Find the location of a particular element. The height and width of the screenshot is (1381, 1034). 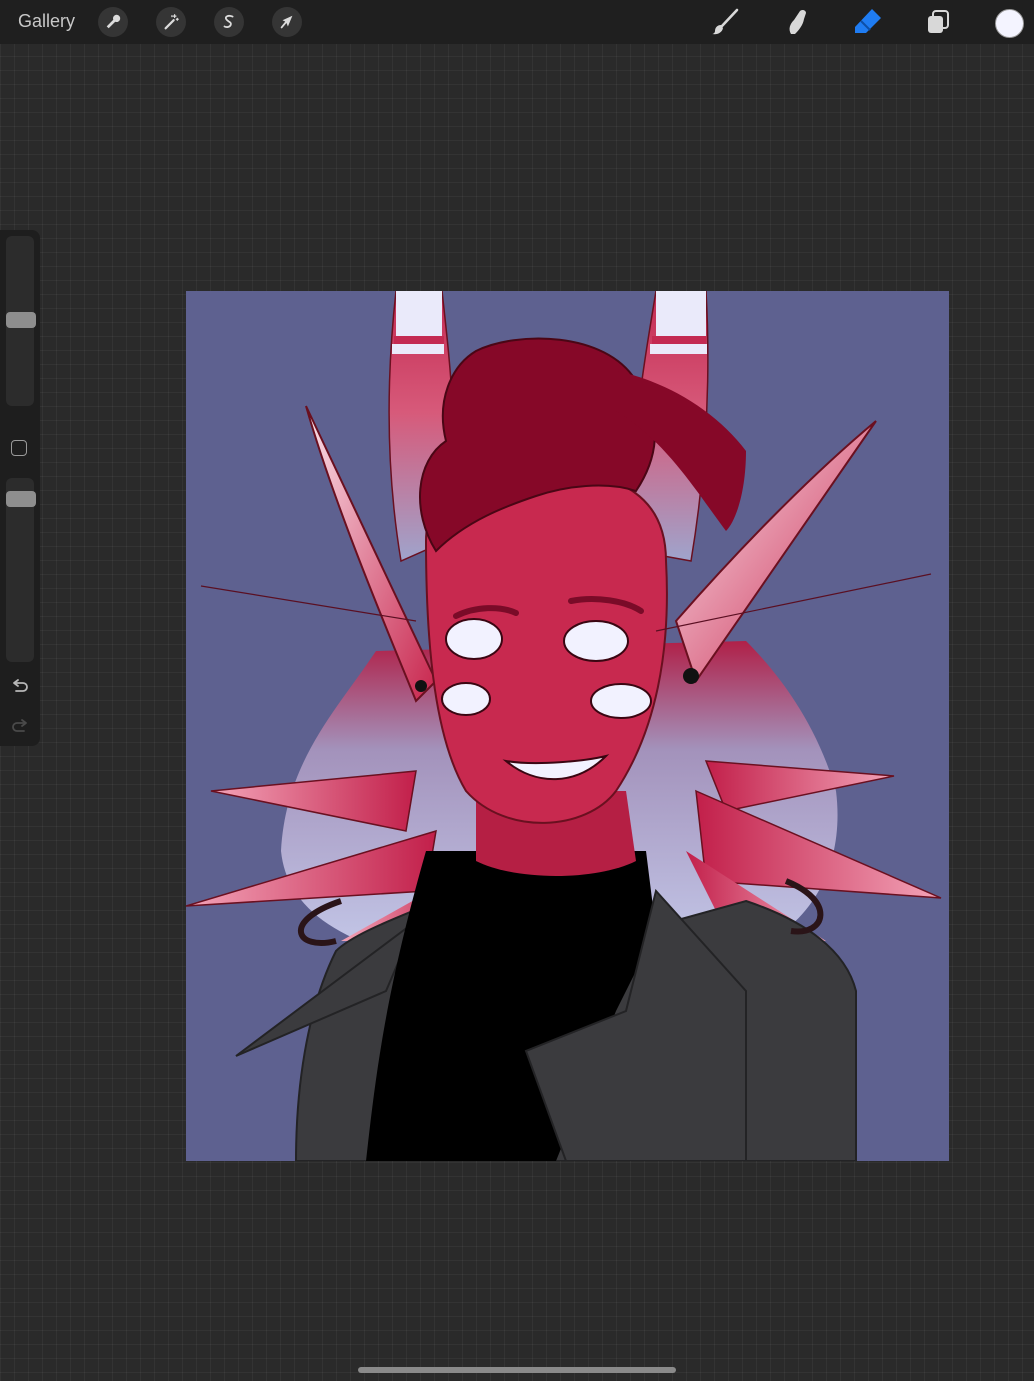

color-picker-button is located at coordinates (1009, 23).